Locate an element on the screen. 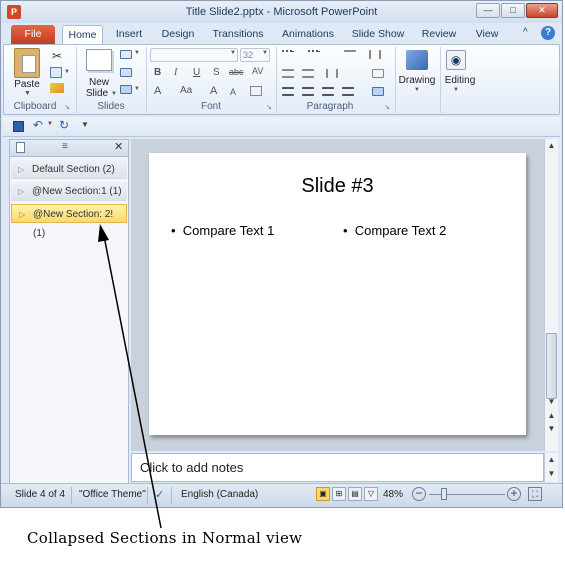  fit-to-window-icon: ⛶ is located at coordinates (535, 494).